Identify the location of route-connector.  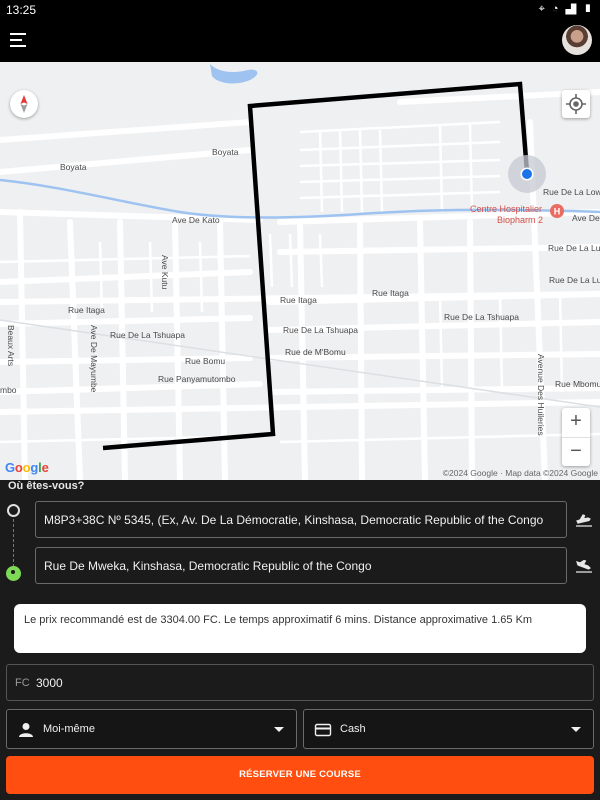
(13, 543).